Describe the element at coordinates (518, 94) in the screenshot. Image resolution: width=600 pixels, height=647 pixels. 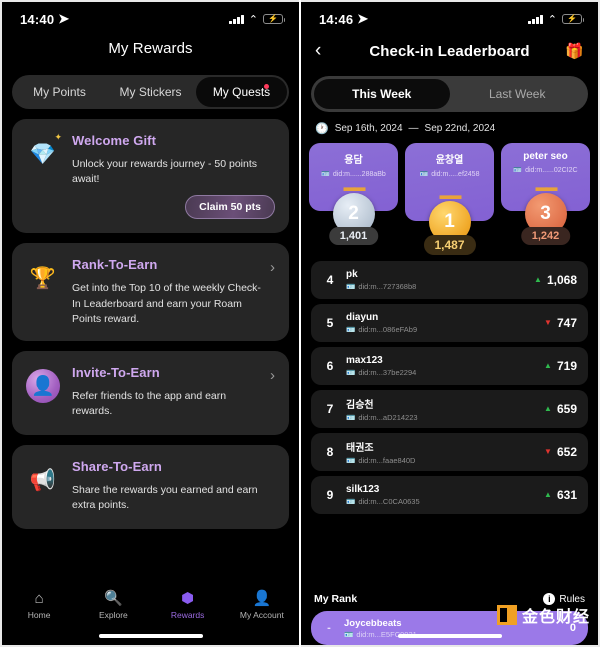
I see `tab-last-week: Last Week` at that location.